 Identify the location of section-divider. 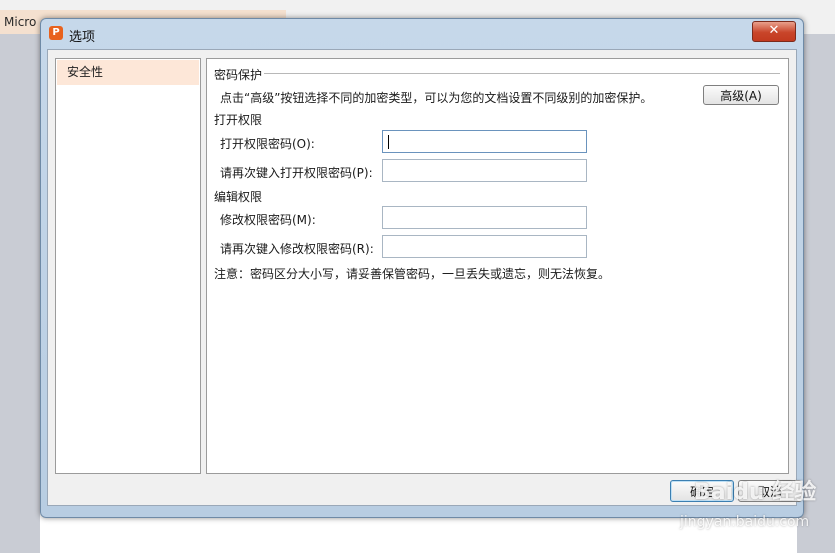
(522, 73).